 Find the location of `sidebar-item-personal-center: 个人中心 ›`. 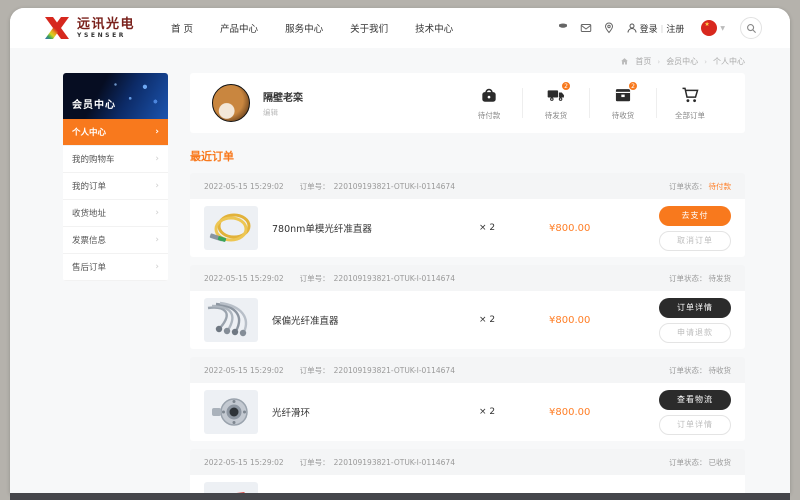

sidebar-item-personal-center: 个人中心 › is located at coordinates (115, 132).